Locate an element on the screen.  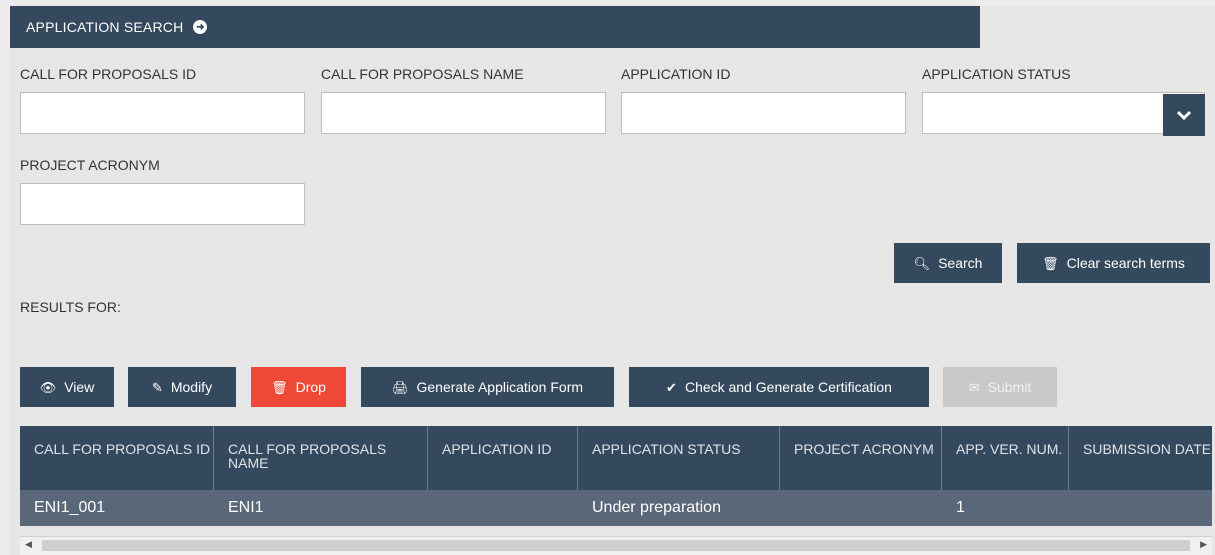
column-header: APPLICATION STATUS is located at coordinates (679, 458).